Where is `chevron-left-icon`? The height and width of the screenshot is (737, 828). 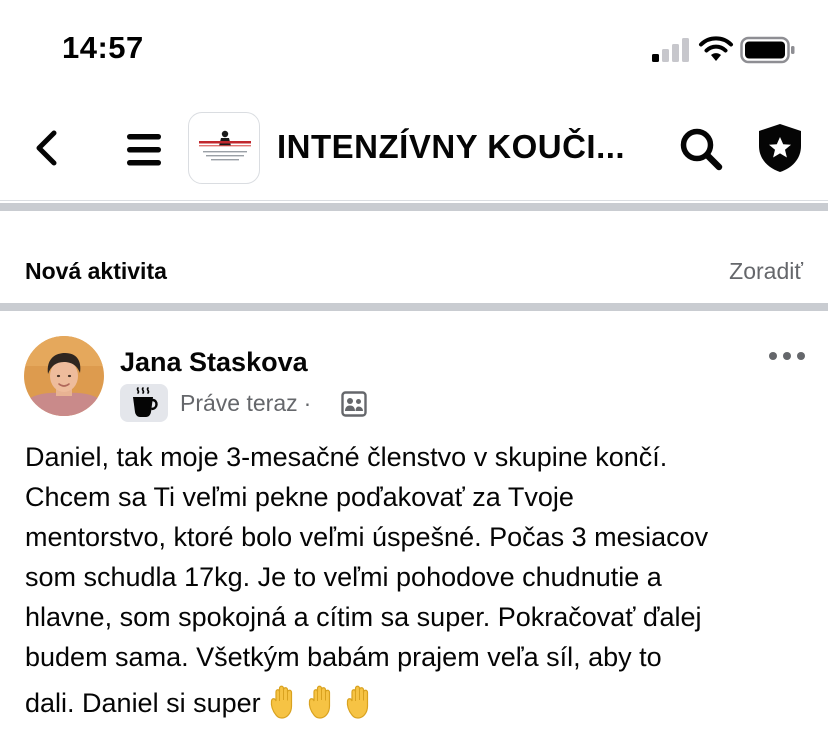 chevron-left-icon is located at coordinates (46, 148).